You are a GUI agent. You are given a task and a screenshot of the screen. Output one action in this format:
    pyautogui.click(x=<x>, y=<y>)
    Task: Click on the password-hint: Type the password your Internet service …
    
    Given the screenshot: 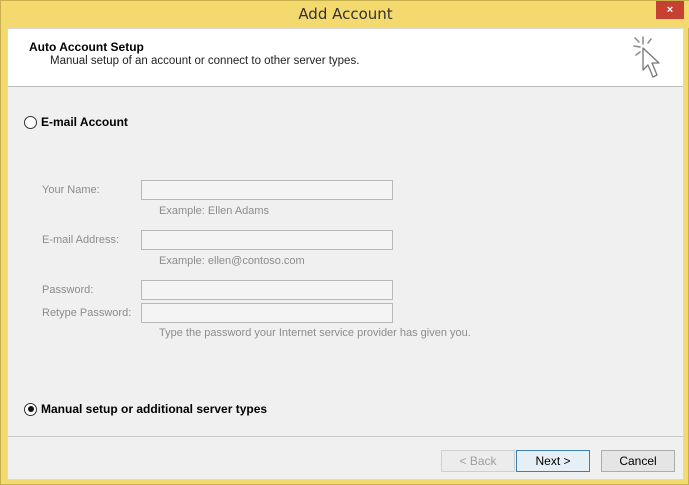 What is the action you would take?
    pyautogui.click(x=315, y=333)
    